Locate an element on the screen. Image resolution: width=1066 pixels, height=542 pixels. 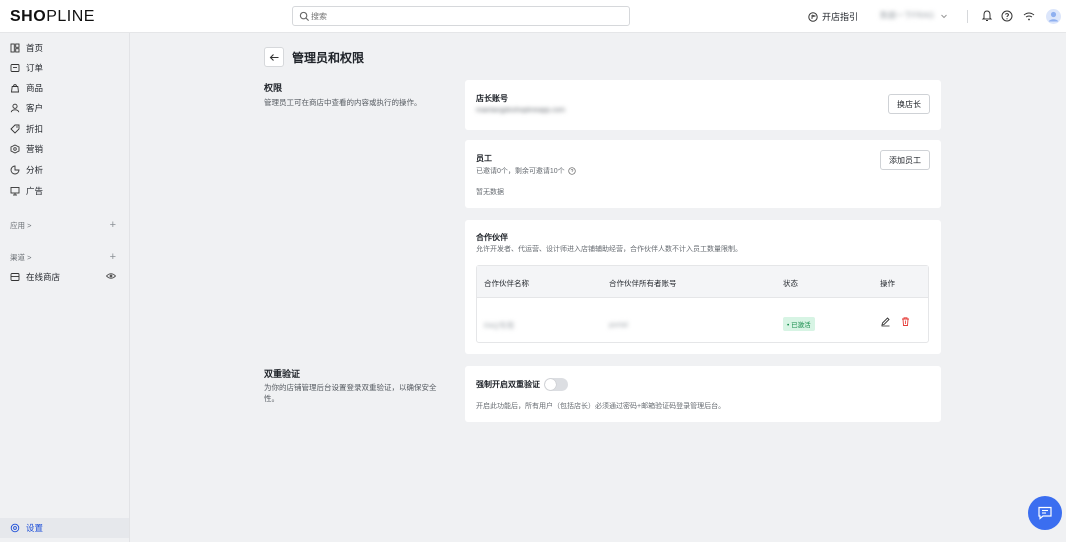
arrow-left-icon is located at coordinates (273, 57).